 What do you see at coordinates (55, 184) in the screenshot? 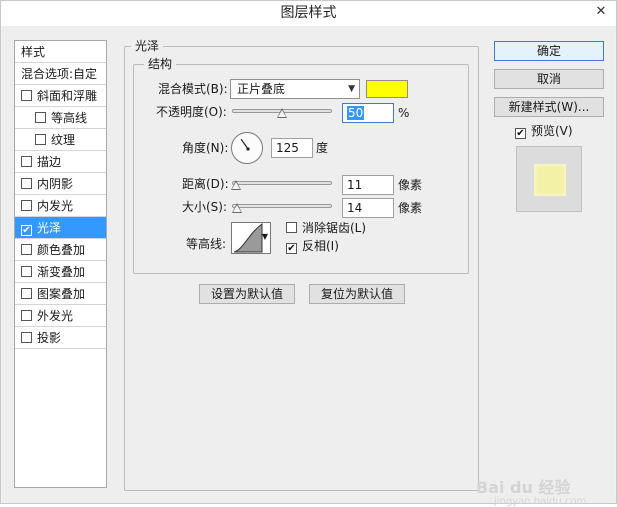
I see `style-item-label: 内阴影` at bounding box center [55, 184].